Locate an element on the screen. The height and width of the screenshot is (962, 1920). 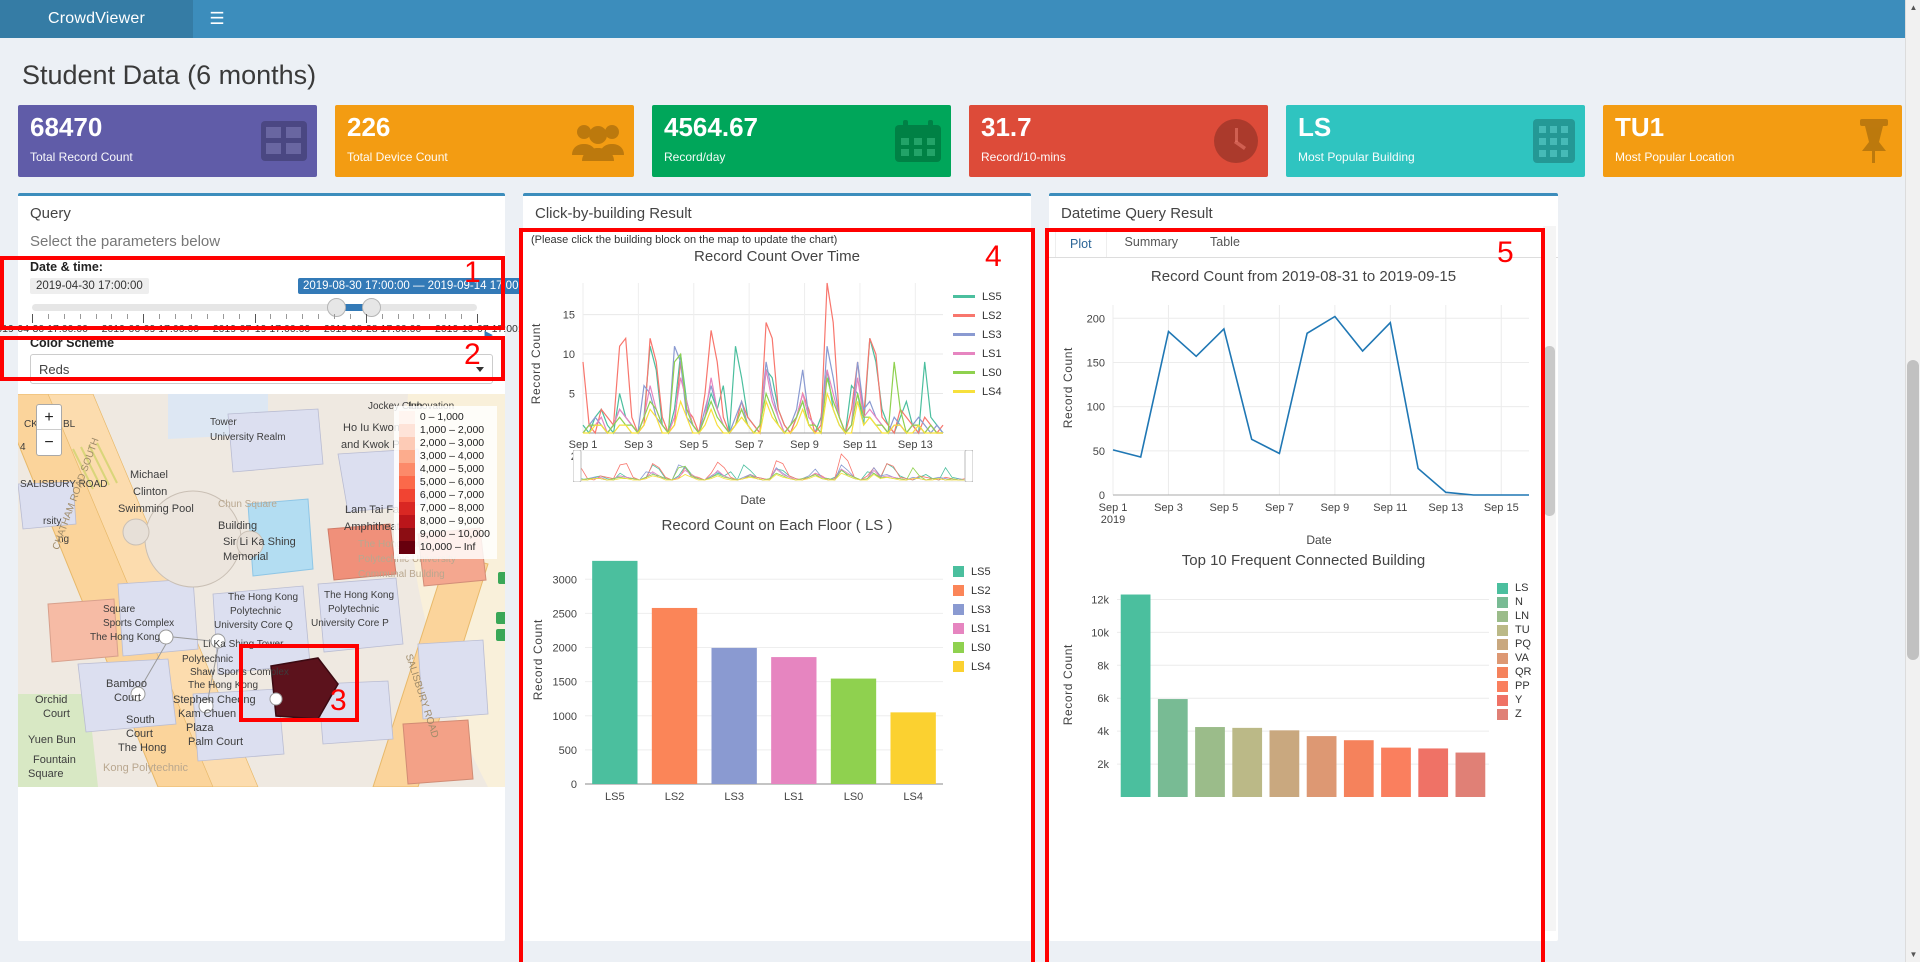
map-label: Kong Polytechnic is located at coordinates (145, 768).